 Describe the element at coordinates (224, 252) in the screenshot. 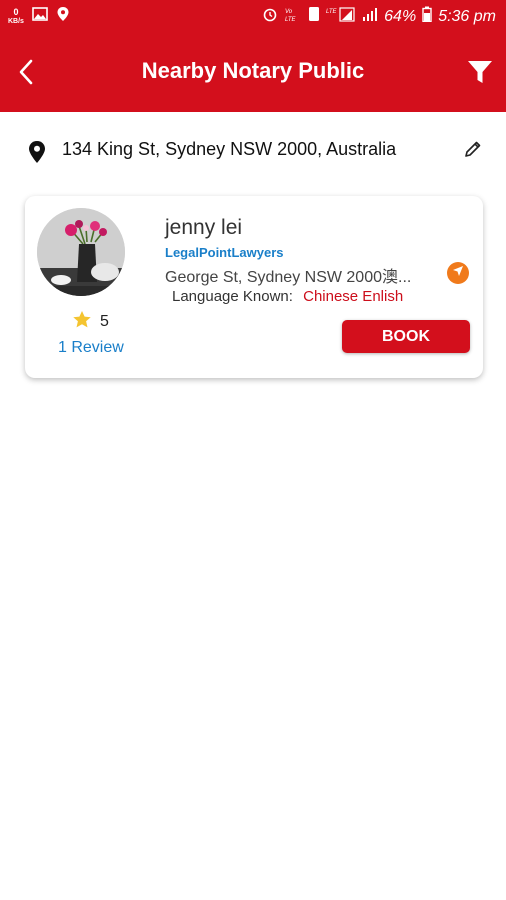

I see `company-name: LegalPointLawyers` at that location.